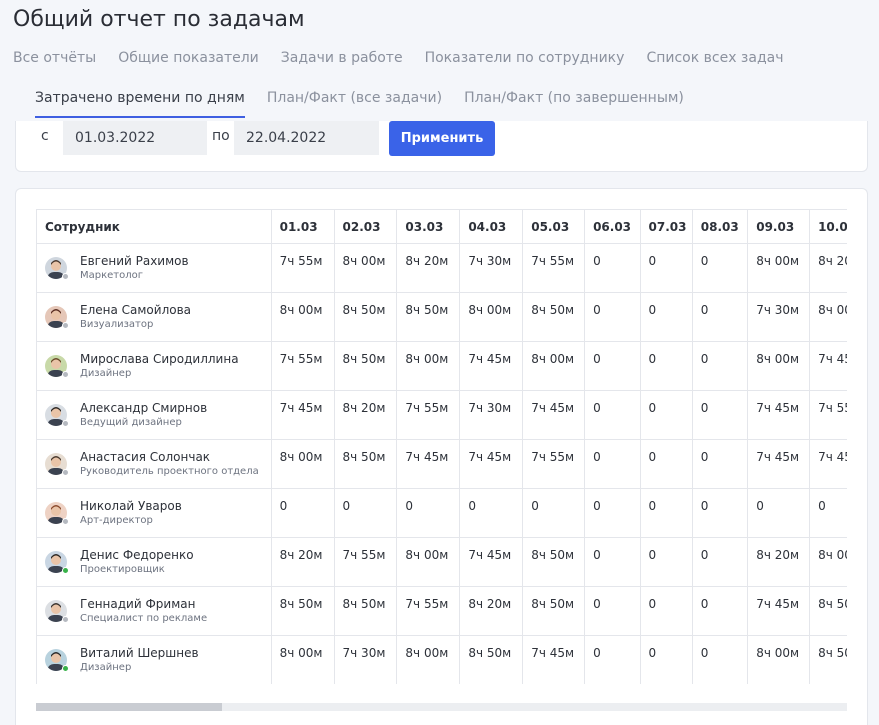  Describe the element at coordinates (131, 422) in the screenshot. I see `employee-role: Ведущий дизайнер` at that location.